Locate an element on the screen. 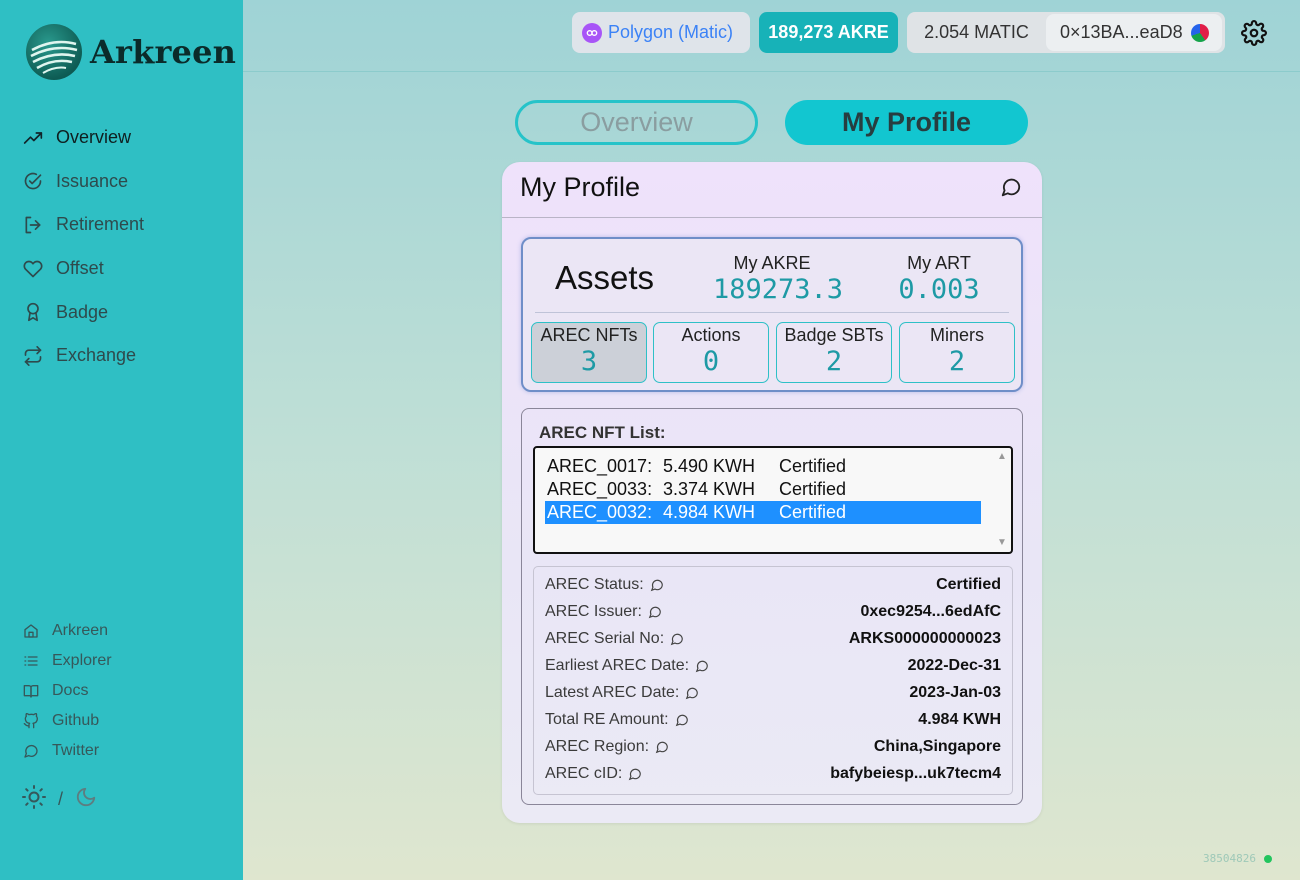 The width and height of the screenshot is (1300, 880). repeat-icon is located at coordinates (33, 356).